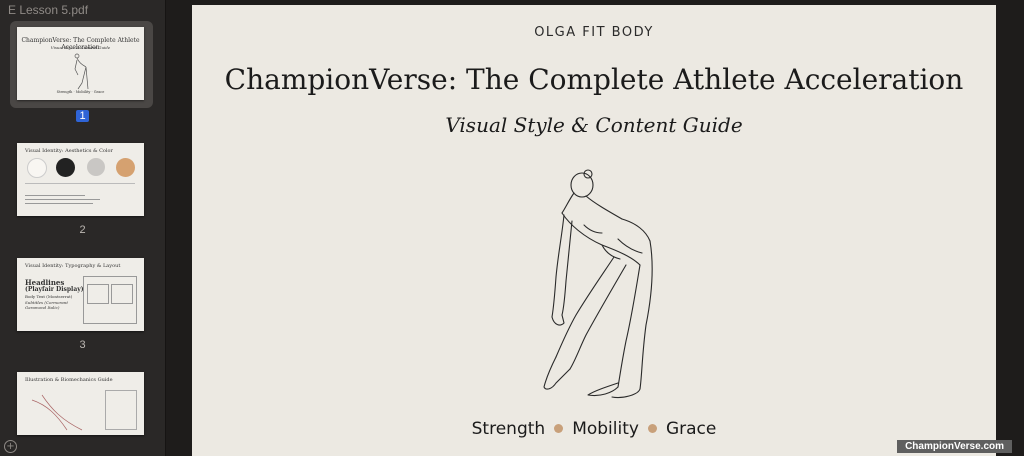 The width and height of the screenshot is (1024, 456). What do you see at coordinates (49, 296) in the screenshot?
I see `thumbnail-line: Body Text (Montserrat)` at bounding box center [49, 296].